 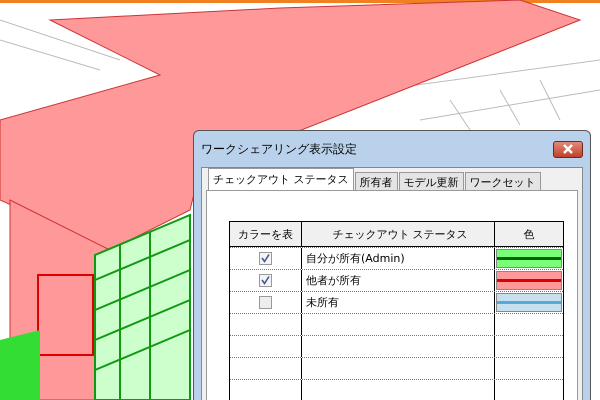 What do you see at coordinates (398, 302) in the screenshot?
I see `table-cell: 未所有` at bounding box center [398, 302].